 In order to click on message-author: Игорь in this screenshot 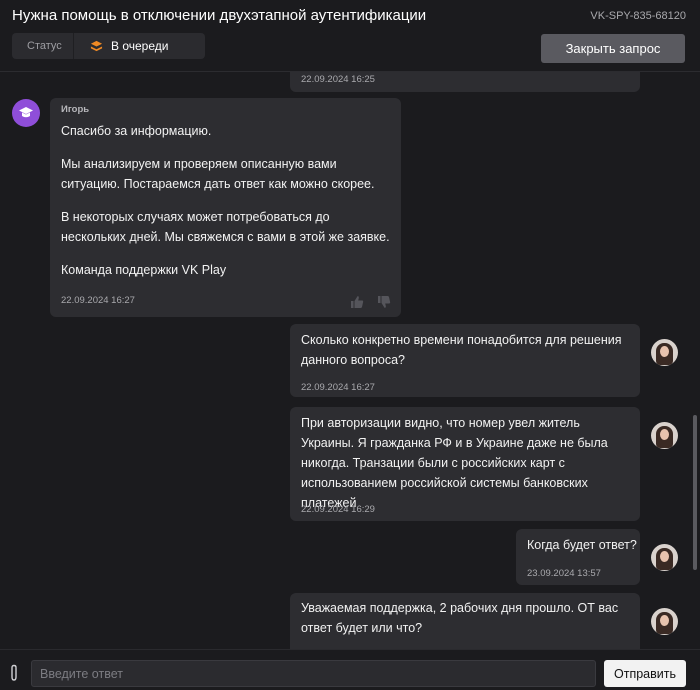, I will do `click(75, 109)`.